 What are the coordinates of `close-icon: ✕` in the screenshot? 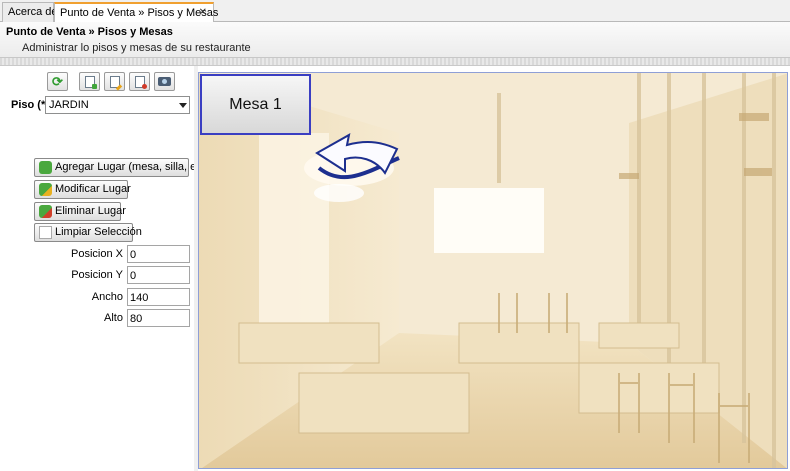 It's located at (203, 12).